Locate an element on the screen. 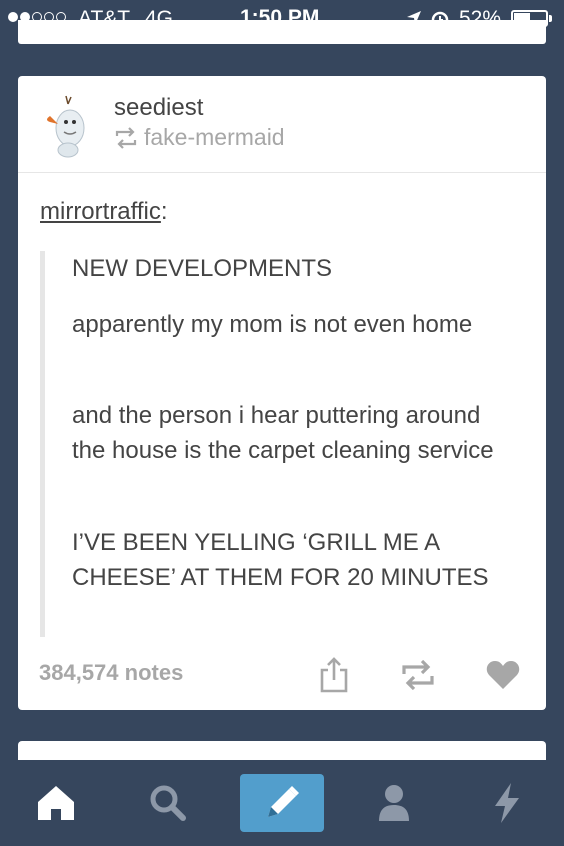  tab-bar is located at coordinates (282, 803).